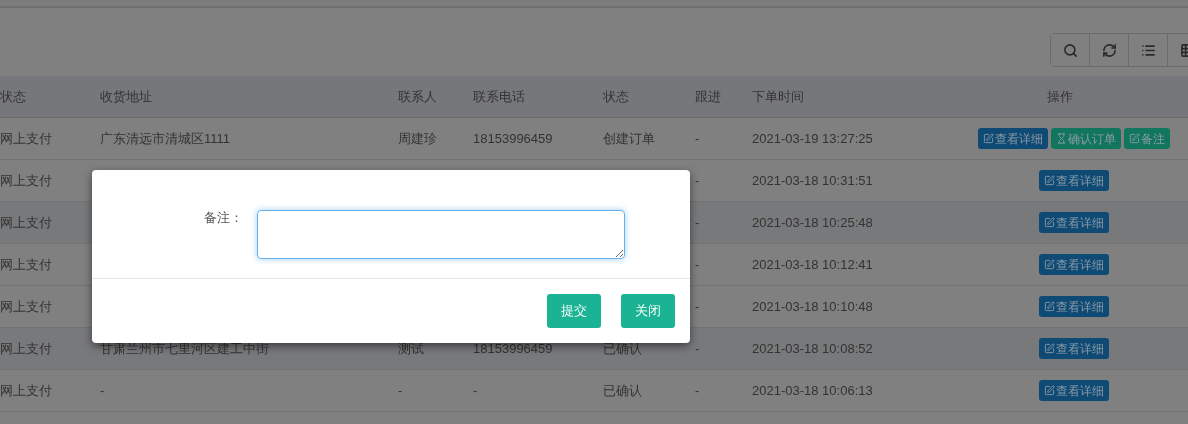 This screenshot has height=424, width=1188. I want to click on list-icon, so click(1148, 50).